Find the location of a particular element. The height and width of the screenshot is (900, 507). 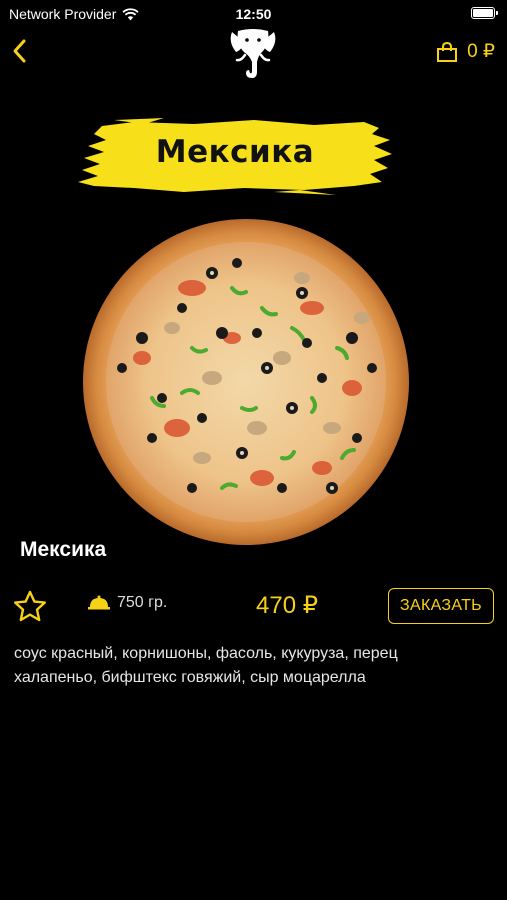

favorite-button is located at coordinates (30, 607).